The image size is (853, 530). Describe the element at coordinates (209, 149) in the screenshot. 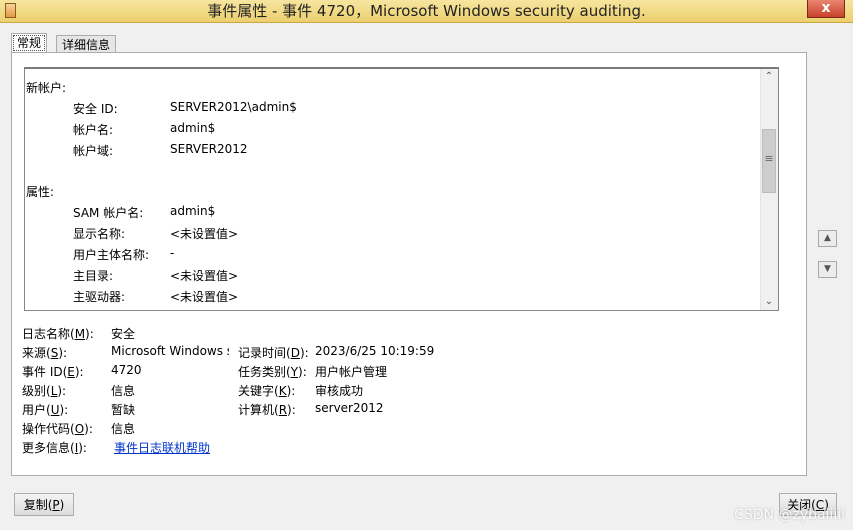

I see `field-value: SERVER2012` at that location.